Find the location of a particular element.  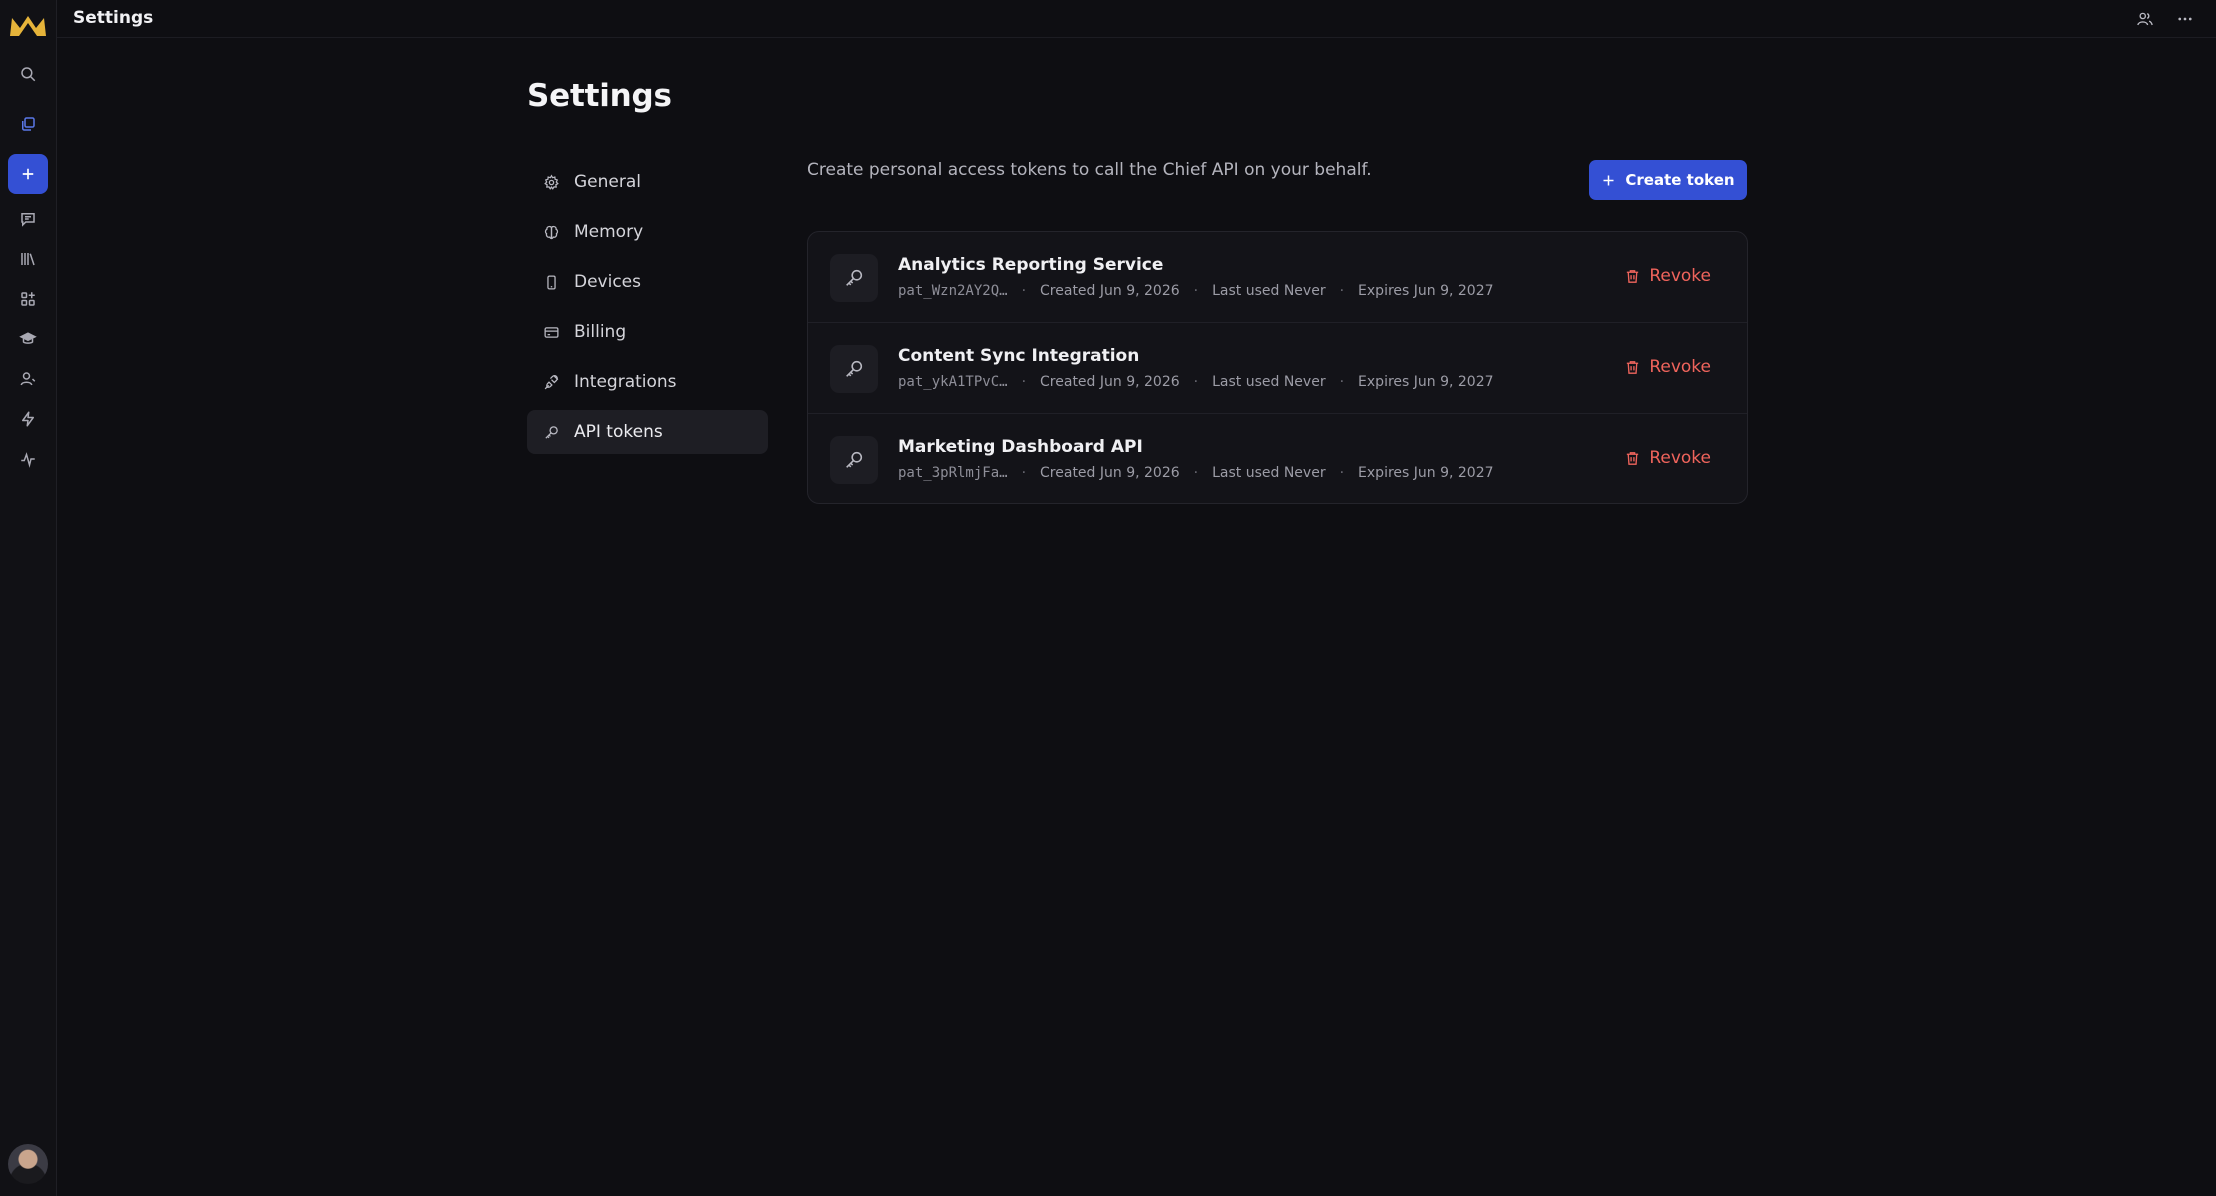

search-icon is located at coordinates (28, 74).